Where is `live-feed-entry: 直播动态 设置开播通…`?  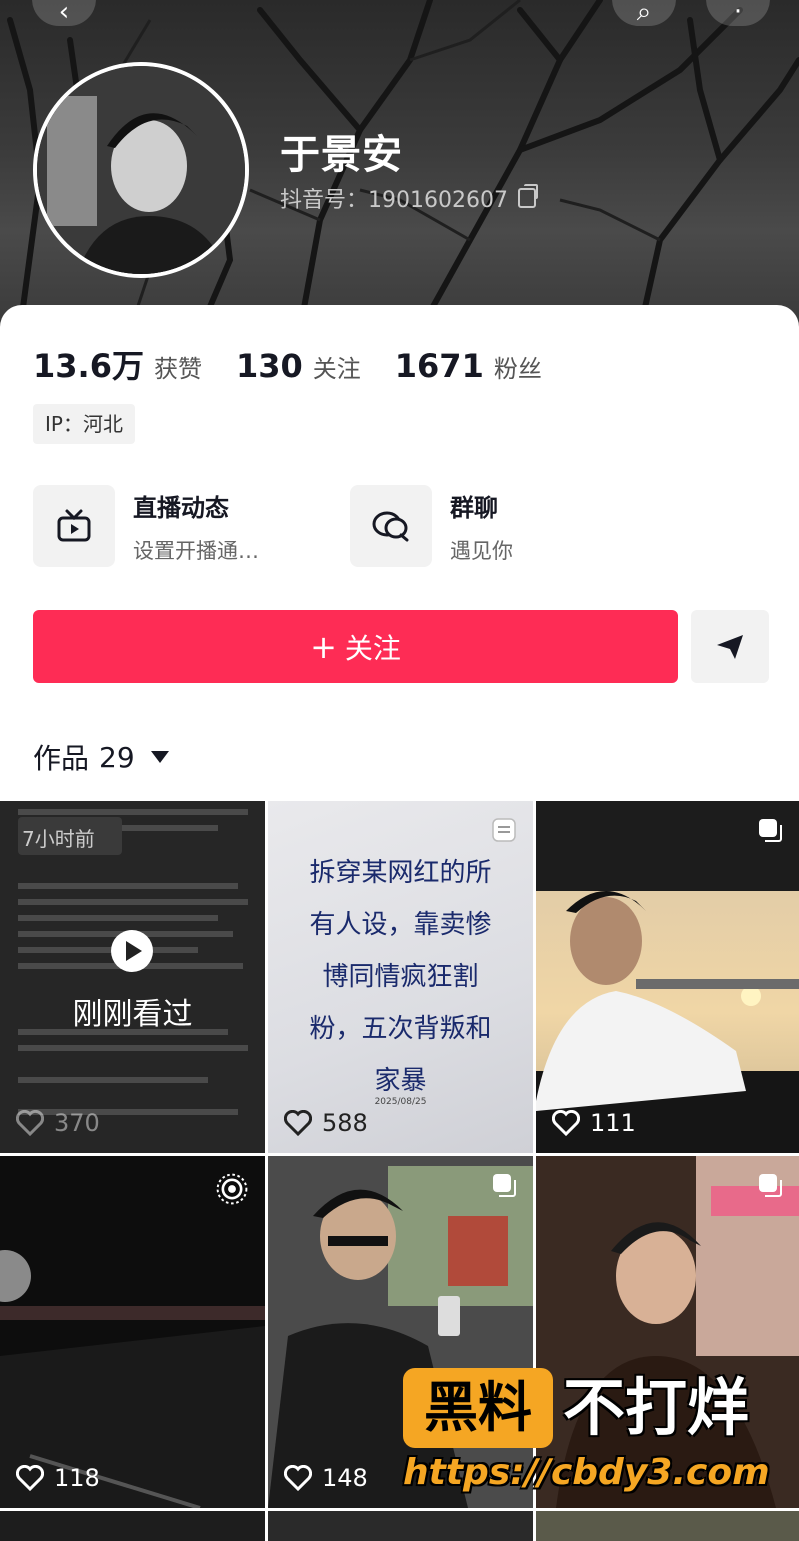 live-feed-entry: 直播动态 设置开播通… is located at coordinates (146, 526).